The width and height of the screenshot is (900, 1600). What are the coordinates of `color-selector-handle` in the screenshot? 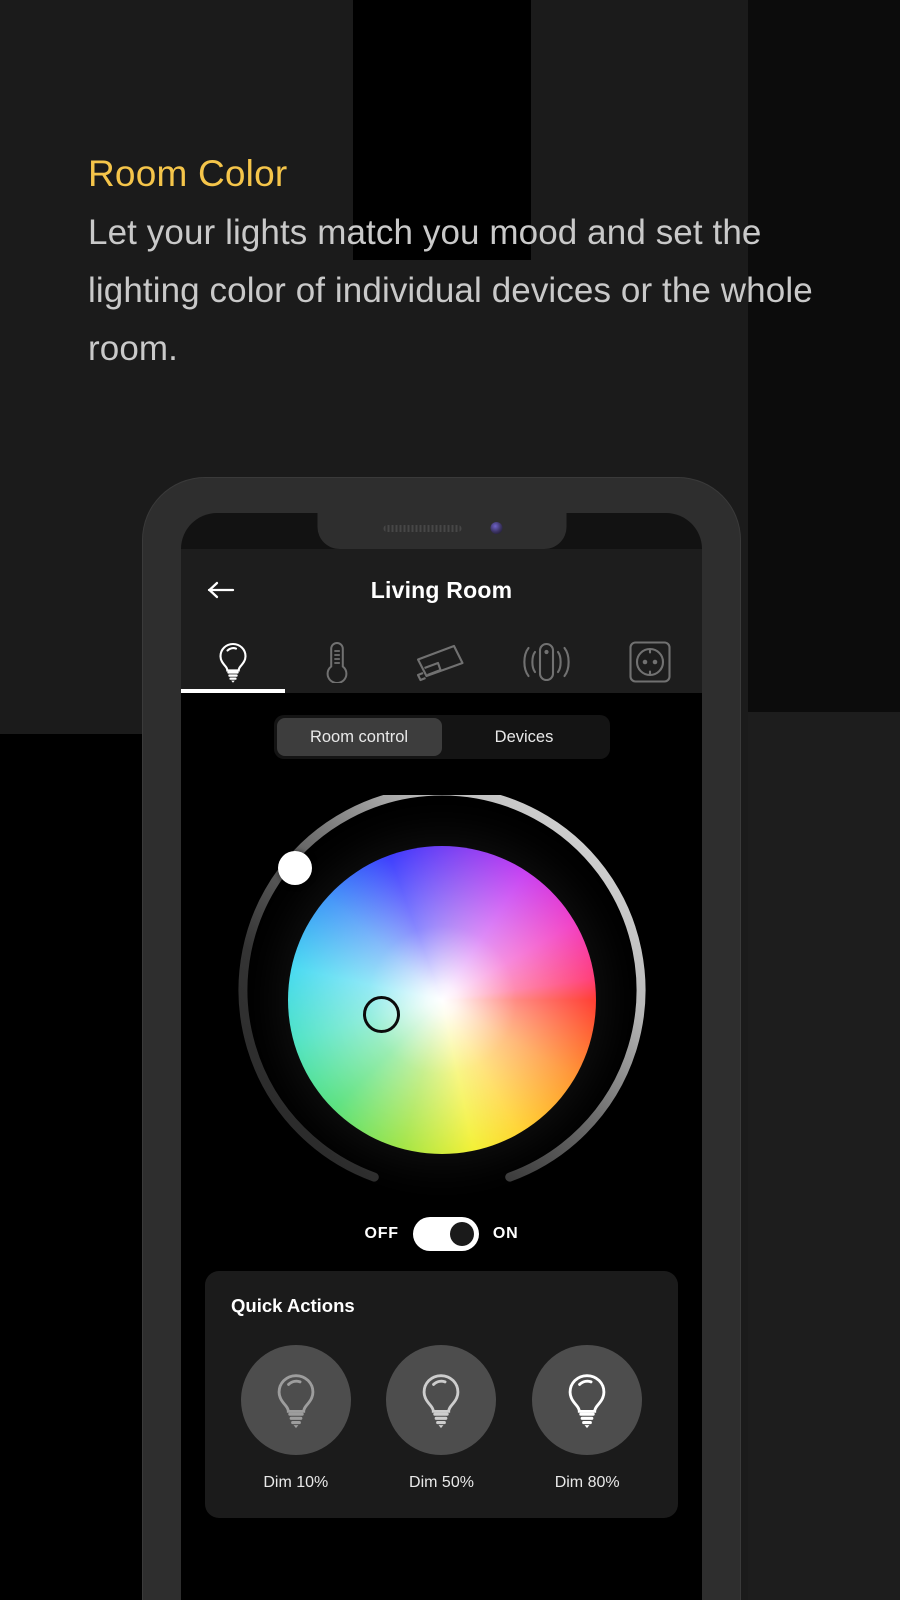 It's located at (381, 1014).